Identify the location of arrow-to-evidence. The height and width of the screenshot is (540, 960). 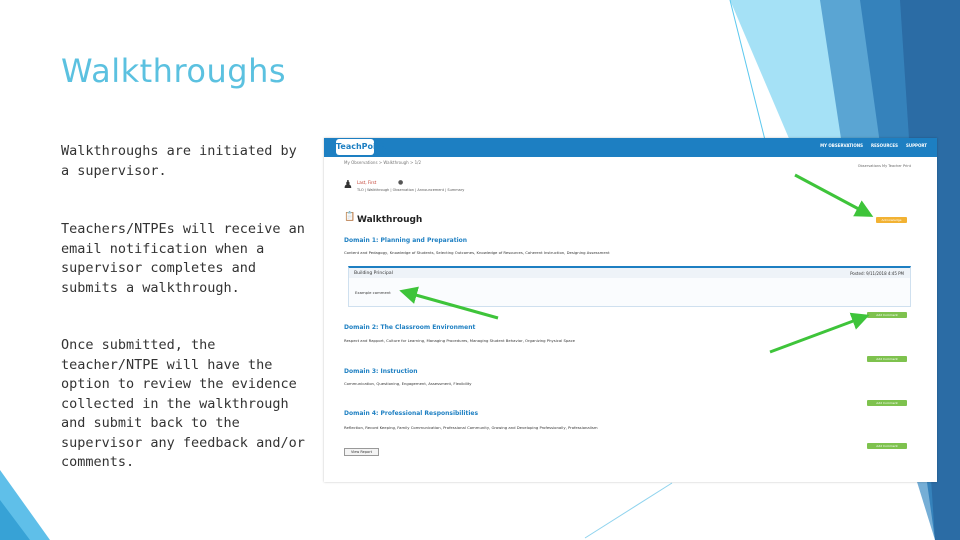
(449, 303).